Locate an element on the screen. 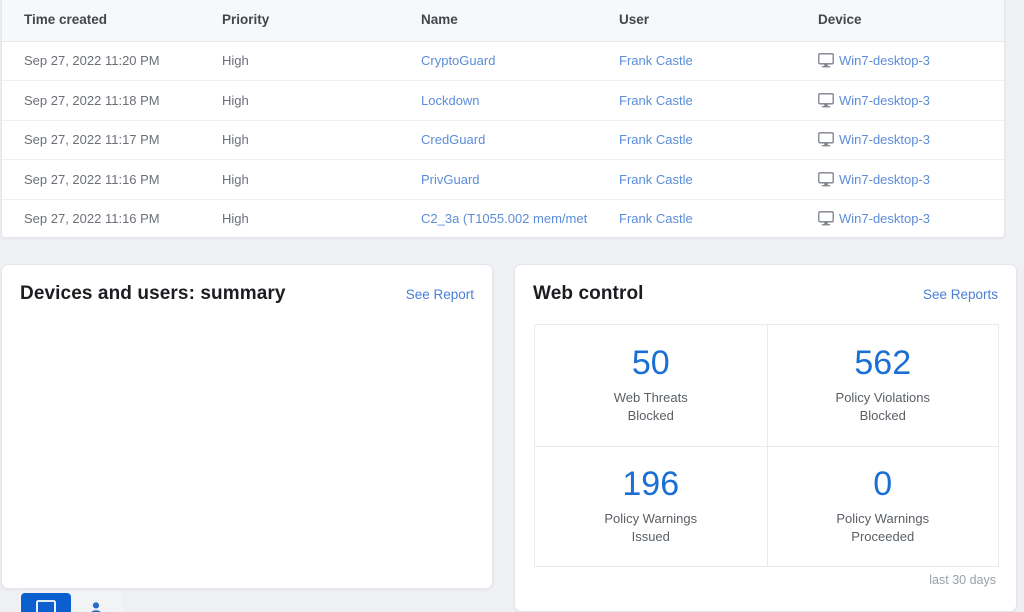 The image size is (1024, 612). kpi-label-line1: Web Threats is located at coordinates (650, 397).